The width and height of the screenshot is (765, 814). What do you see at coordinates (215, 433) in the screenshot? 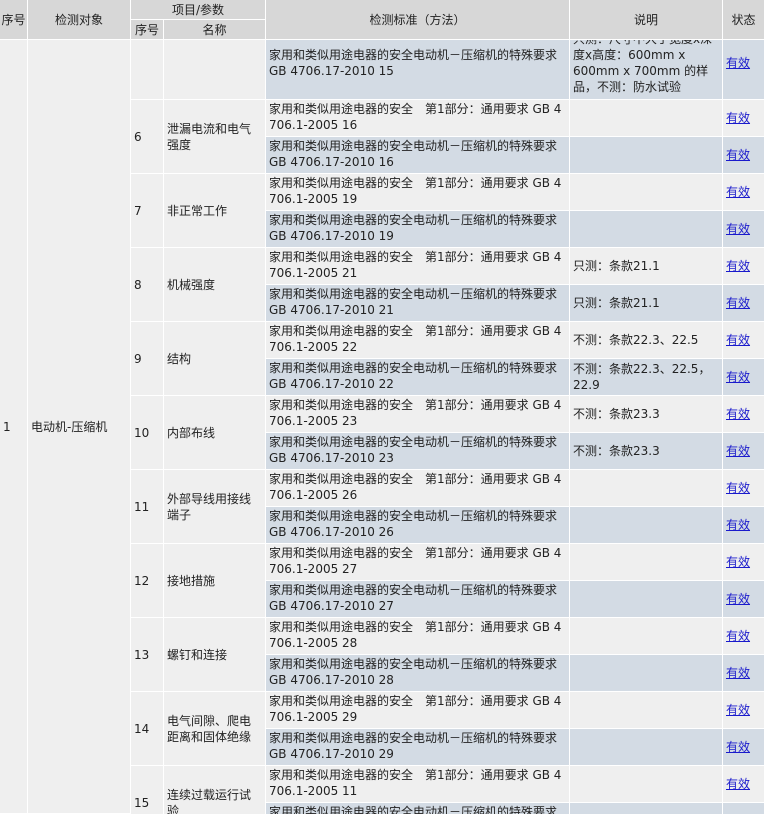
I see `item-name: 内部布线` at bounding box center [215, 433].